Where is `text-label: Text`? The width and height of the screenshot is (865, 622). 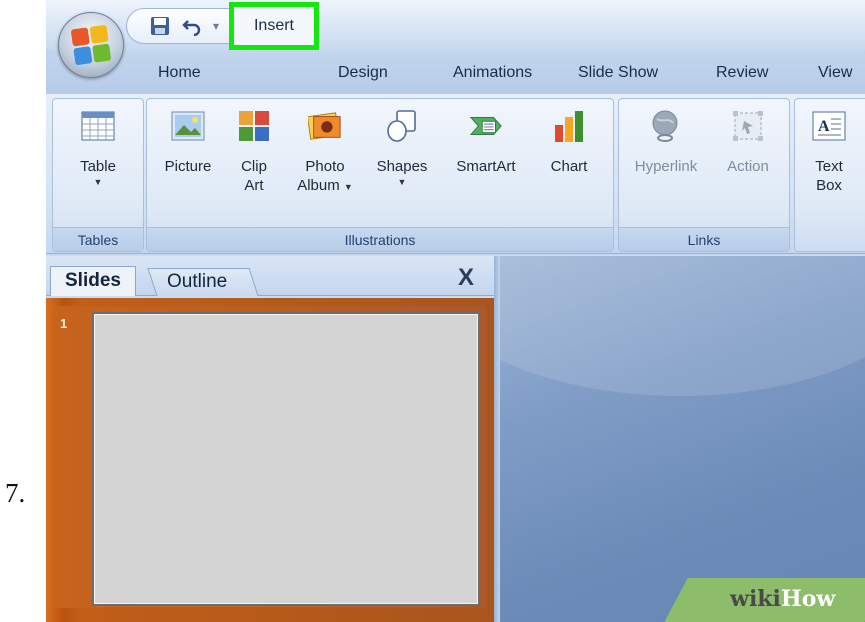
text-label: Text is located at coordinates (829, 166).